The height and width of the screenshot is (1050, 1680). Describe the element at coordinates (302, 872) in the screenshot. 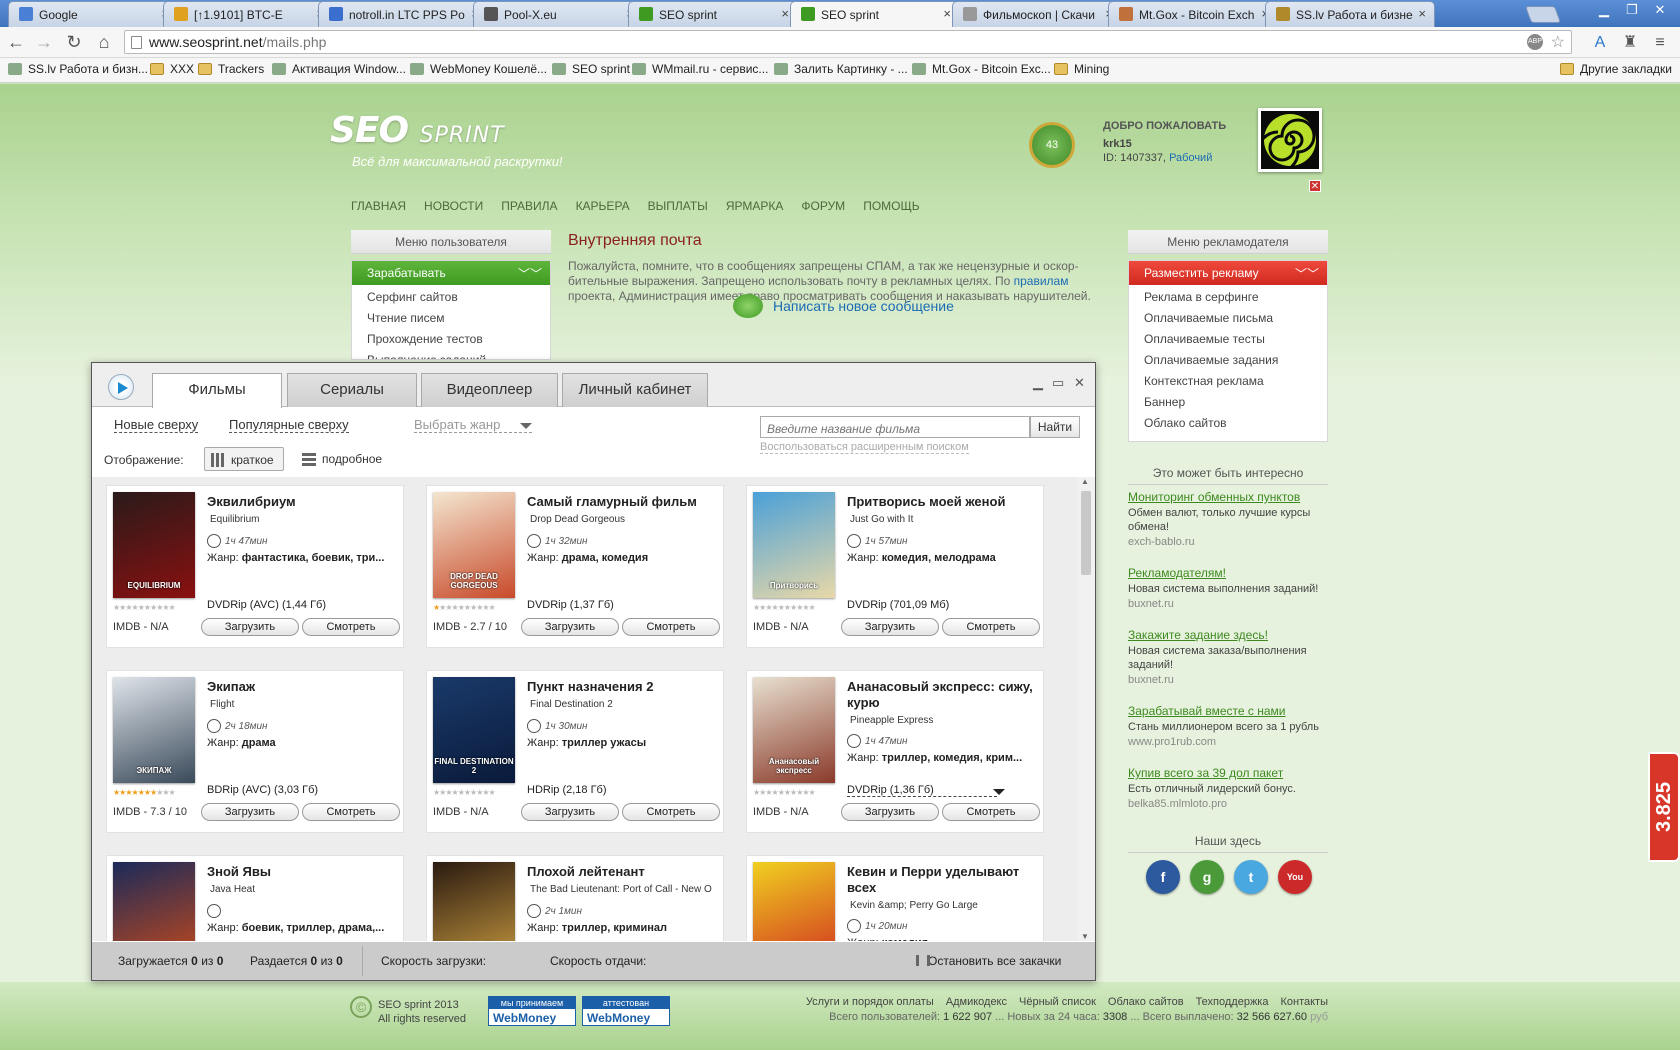

I see `movie-title: Зной Явы` at that location.